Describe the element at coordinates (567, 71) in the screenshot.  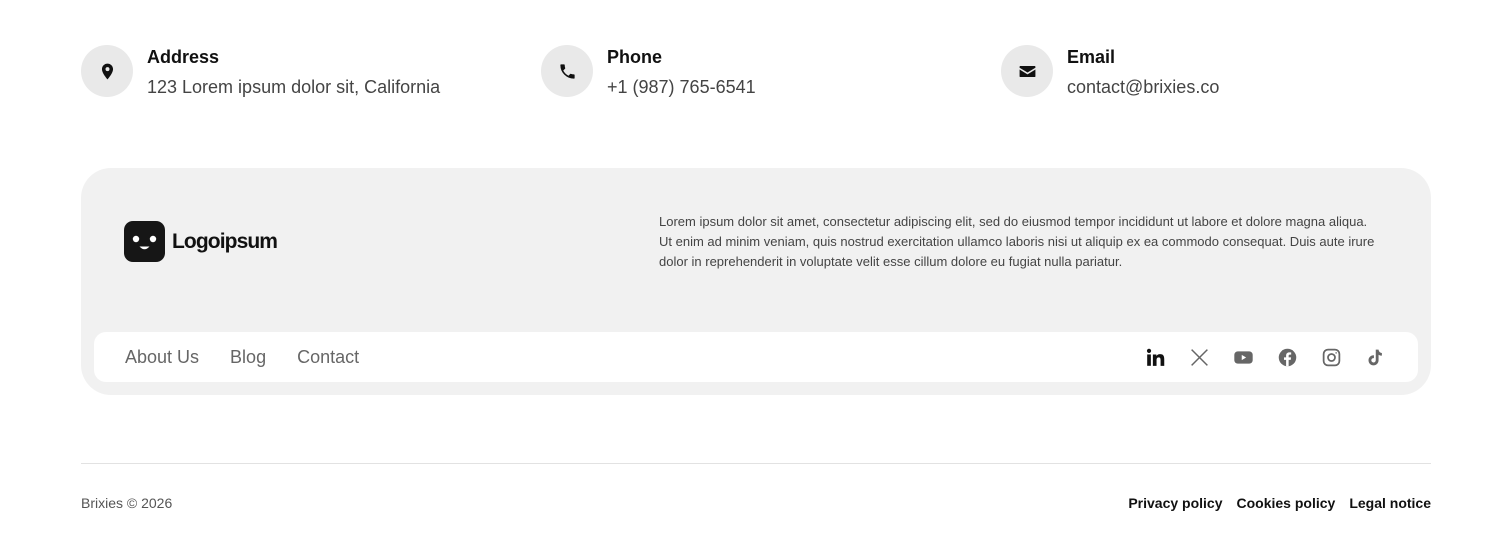
I see `phone-icon` at that location.